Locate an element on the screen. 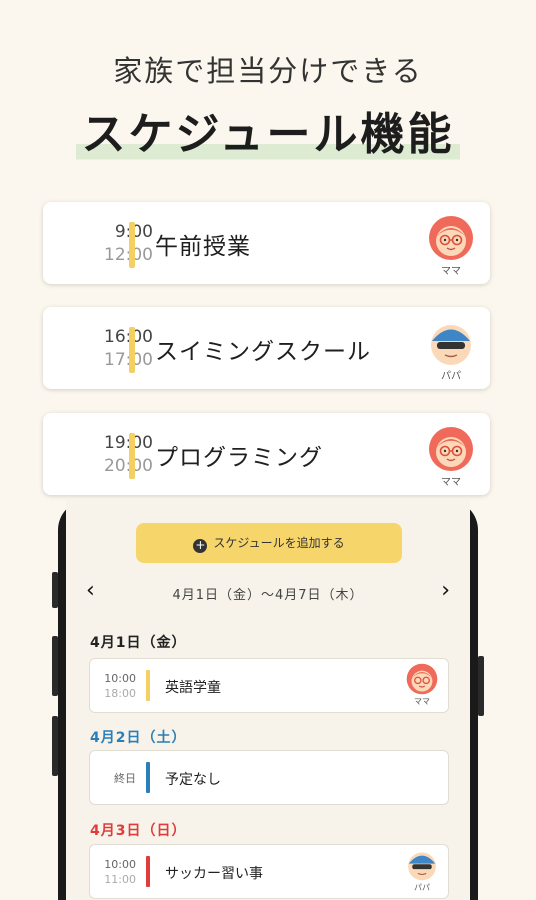 The image size is (536, 900). start-time: 19:00 is located at coordinates (103, 443).